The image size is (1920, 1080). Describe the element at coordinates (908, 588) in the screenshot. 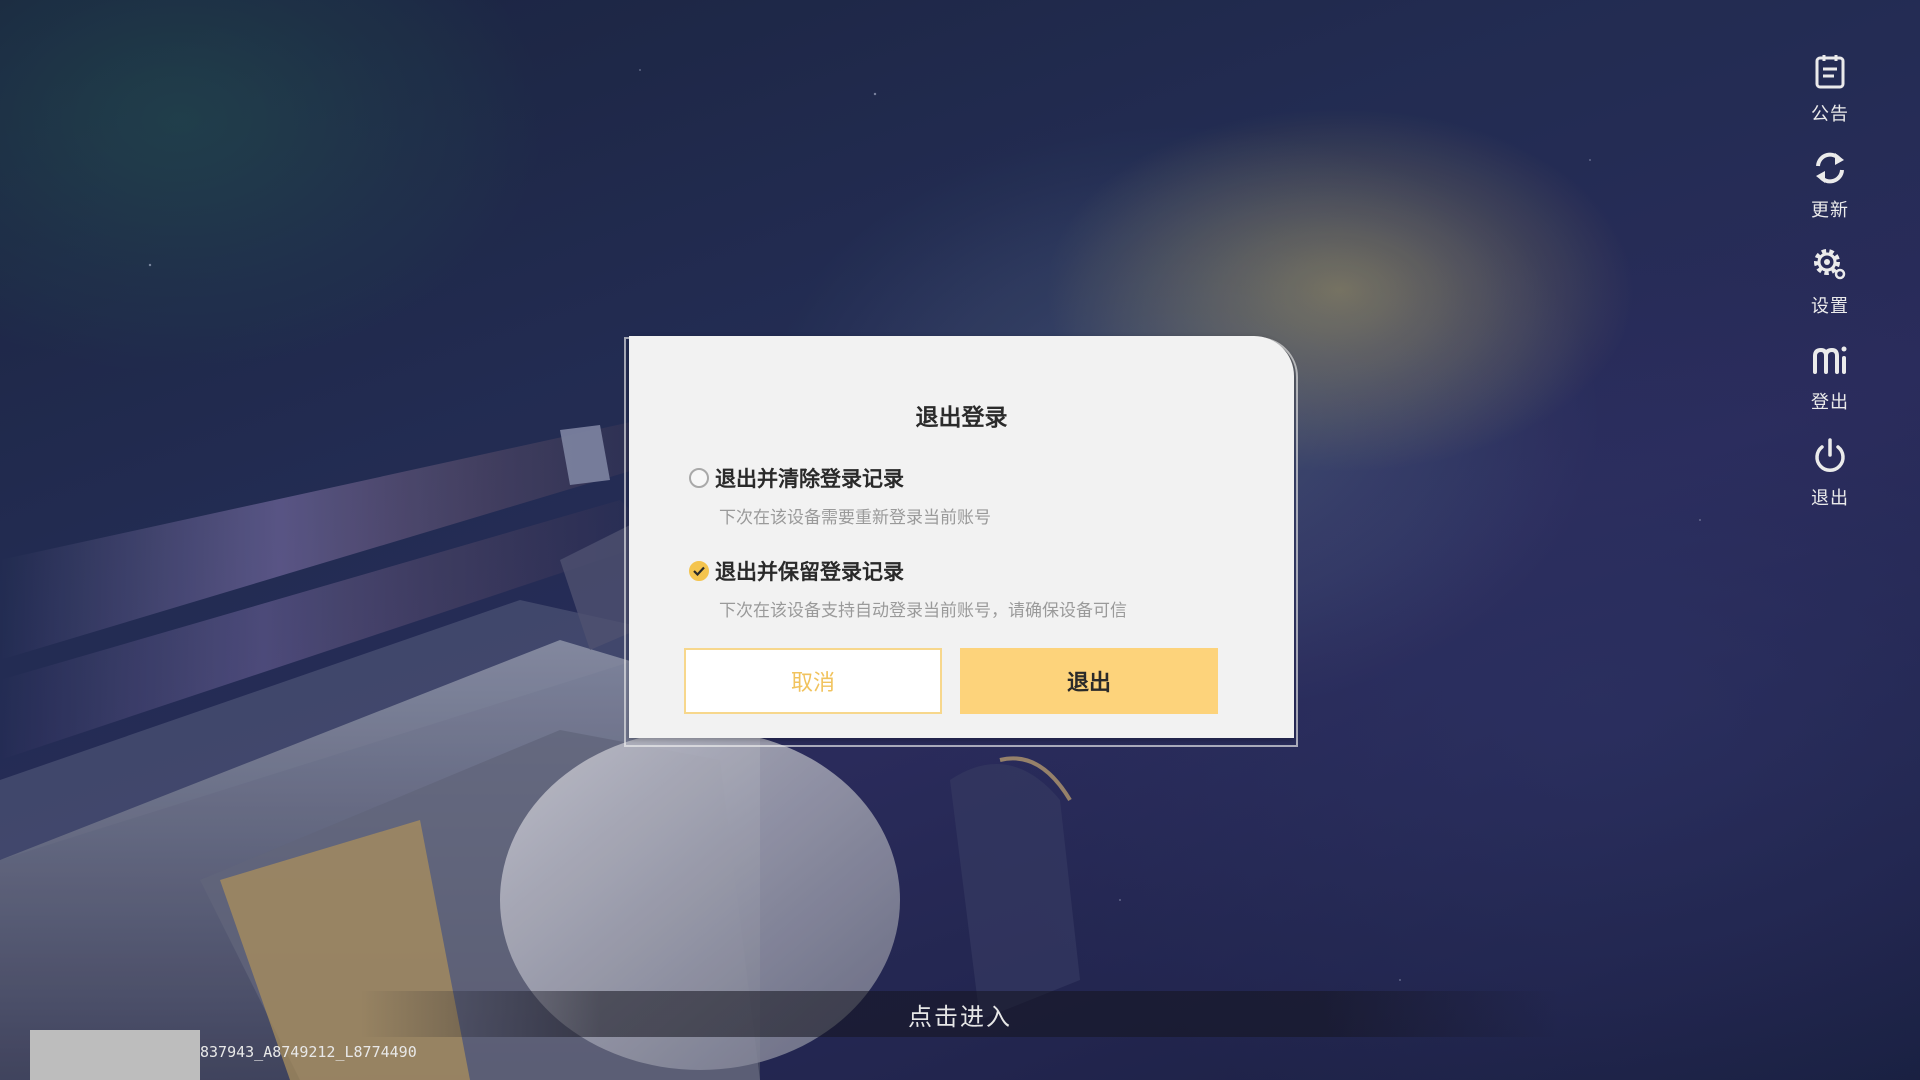

I see `option-keep-login: 退出并保留登录记录 下次在该设备支持自动登录当前账号，请确保设备可信` at that location.